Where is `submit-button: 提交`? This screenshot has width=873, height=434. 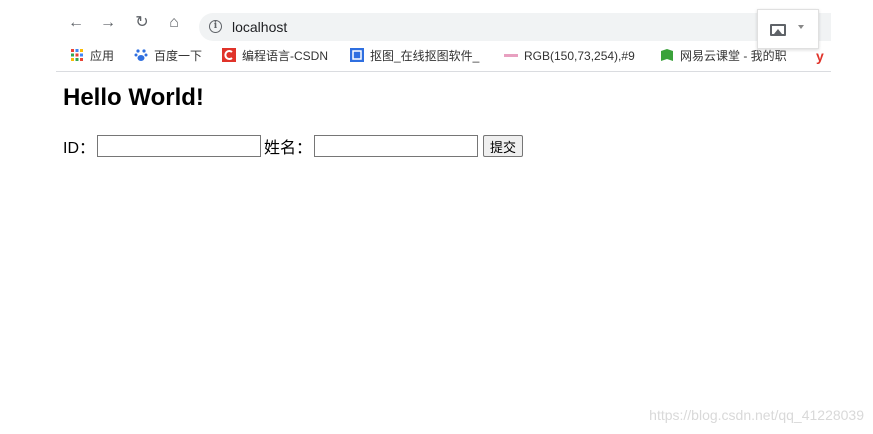
submit-button: 提交 is located at coordinates (503, 146).